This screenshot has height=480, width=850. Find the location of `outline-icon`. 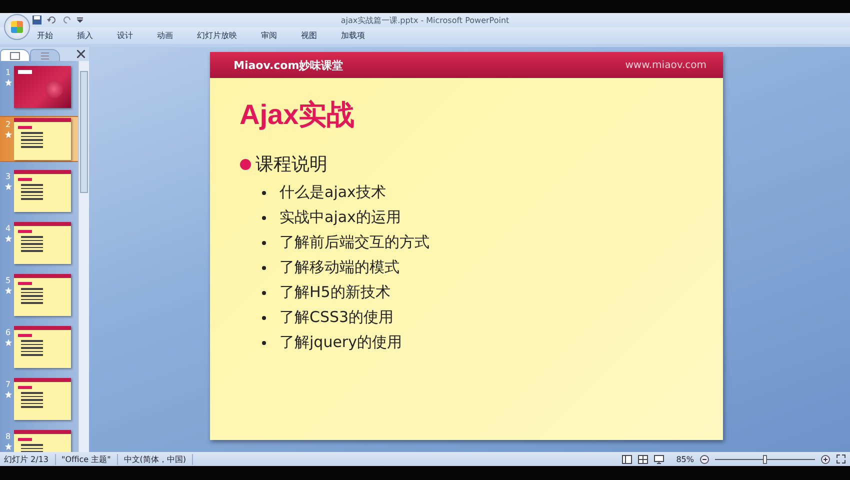

outline-icon is located at coordinates (45, 56).